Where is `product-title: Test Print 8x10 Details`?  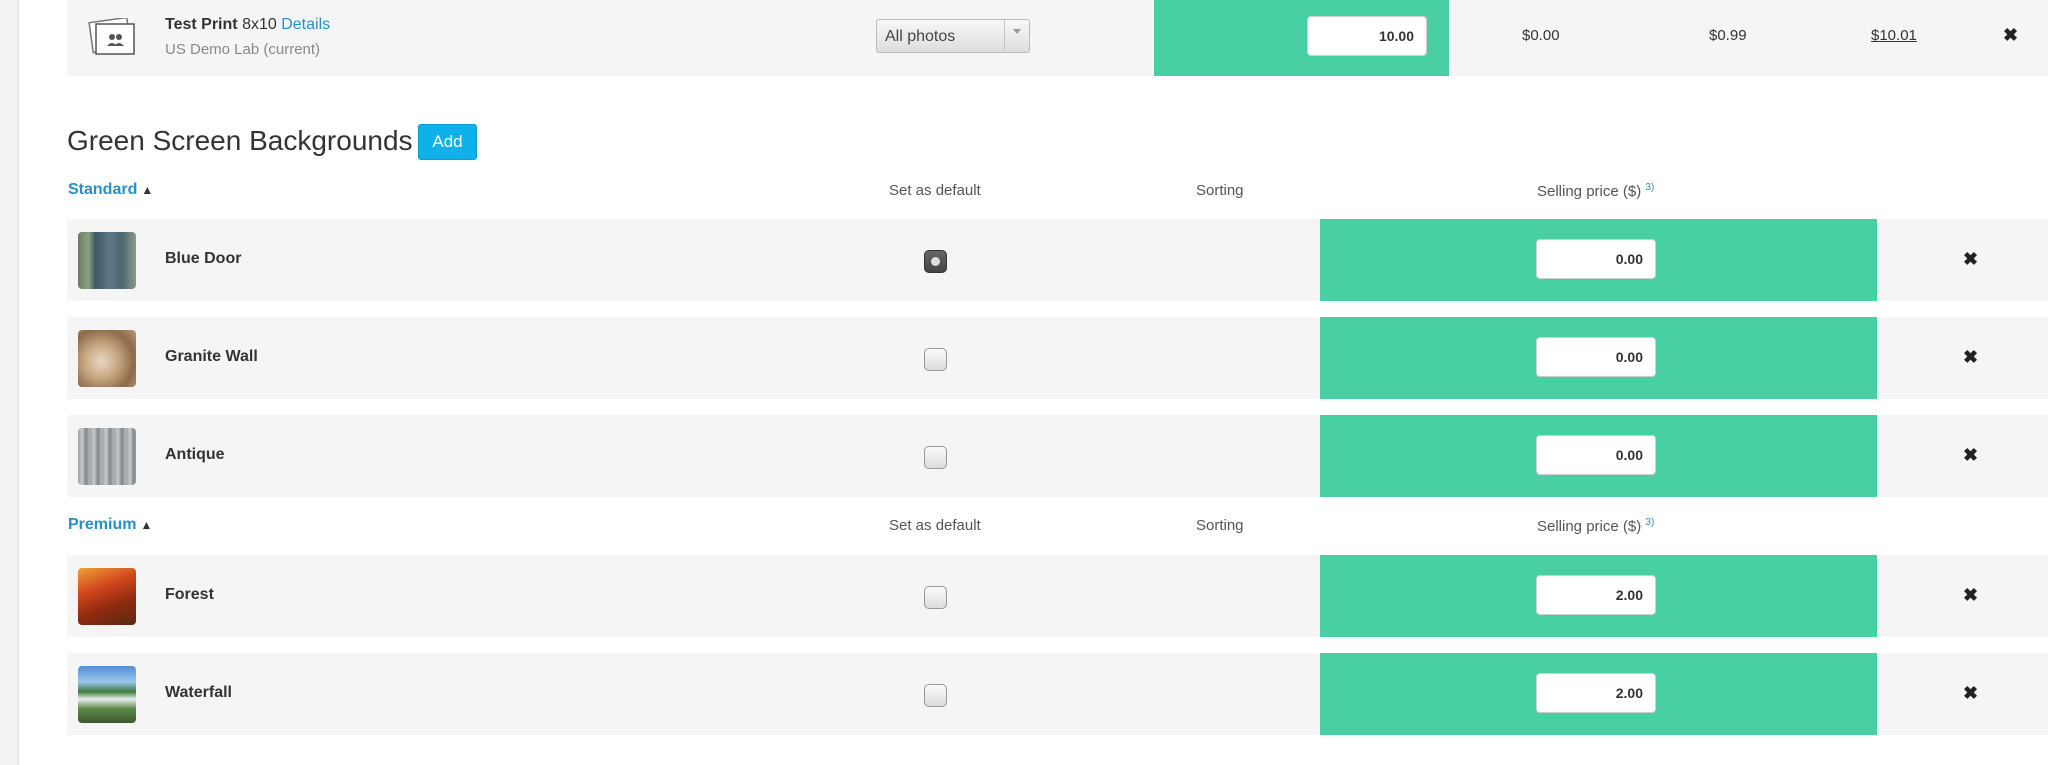 product-title: Test Print 8x10 Details is located at coordinates (247, 25).